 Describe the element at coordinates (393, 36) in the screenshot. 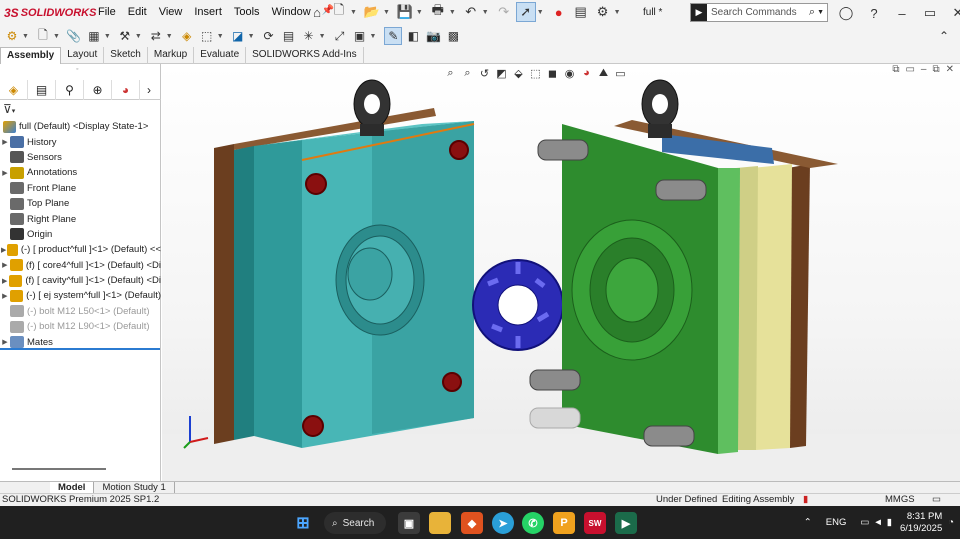

I see `edit-component-icon: ✎` at that location.